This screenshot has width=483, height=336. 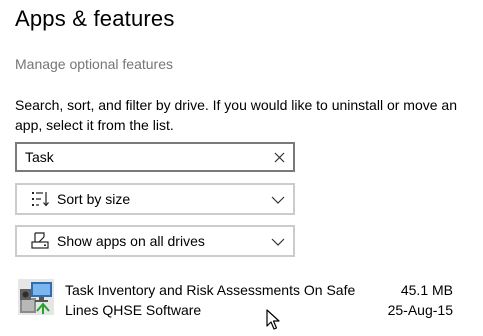 What do you see at coordinates (426, 290) in the screenshot?
I see `app-size: 45.1 MB` at bounding box center [426, 290].